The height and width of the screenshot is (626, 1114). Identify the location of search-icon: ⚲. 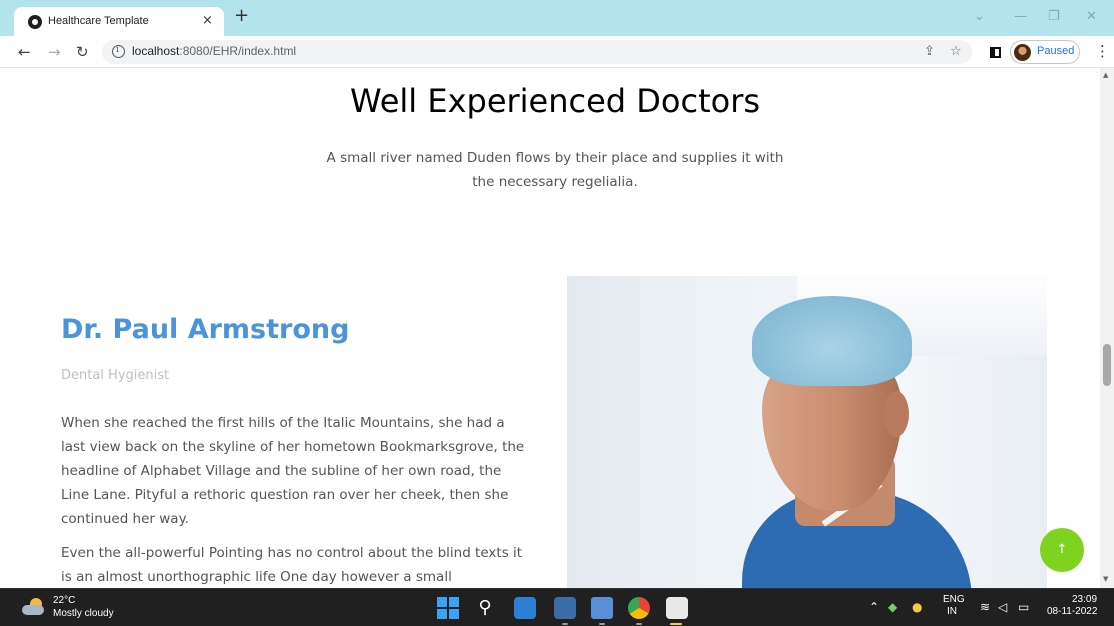
(485, 608).